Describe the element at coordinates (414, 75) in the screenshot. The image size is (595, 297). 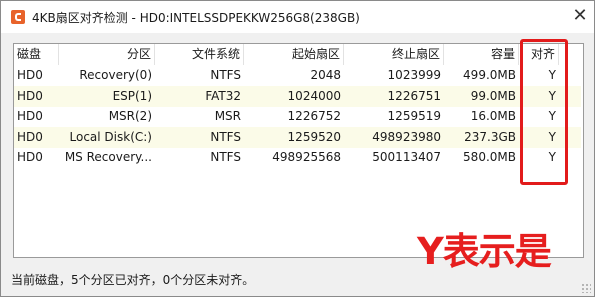
I see `cell-end-sector: 1023999` at that location.